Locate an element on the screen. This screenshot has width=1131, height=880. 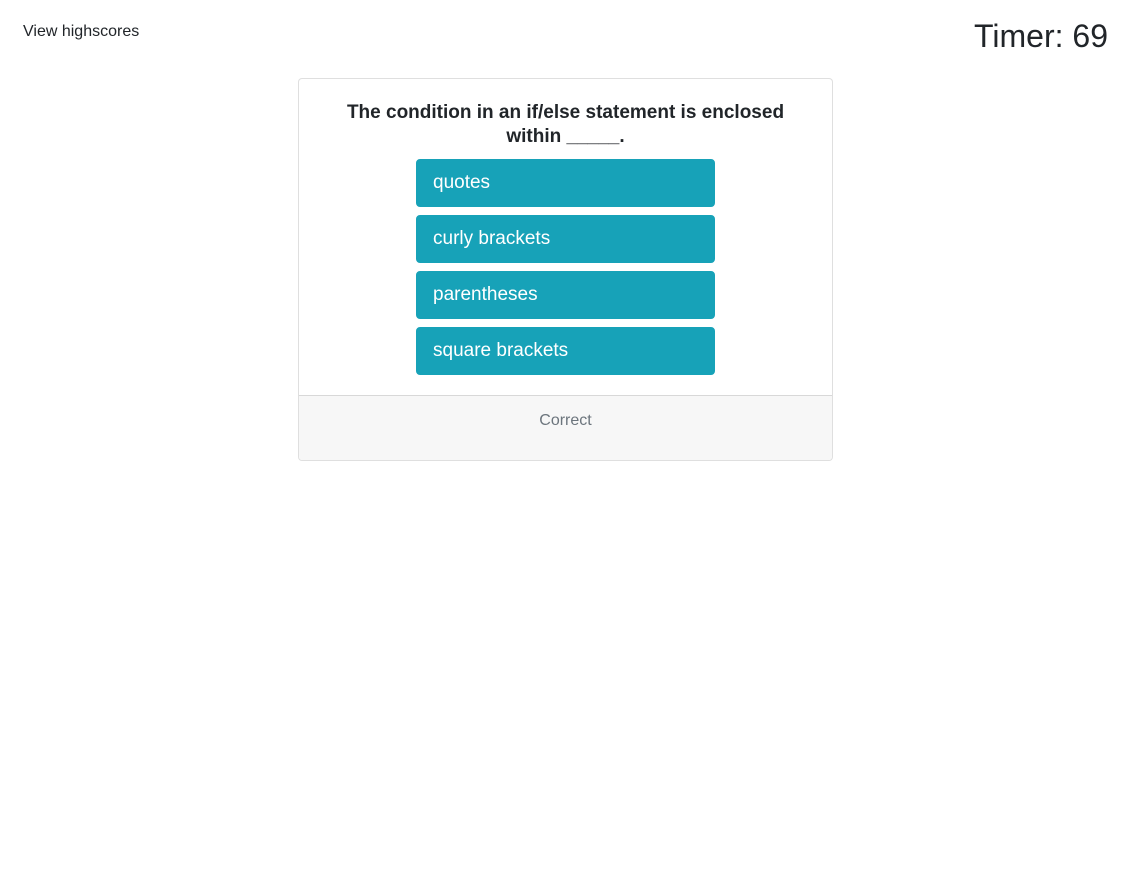
quiz-card-footer: Correct is located at coordinates (565, 427).